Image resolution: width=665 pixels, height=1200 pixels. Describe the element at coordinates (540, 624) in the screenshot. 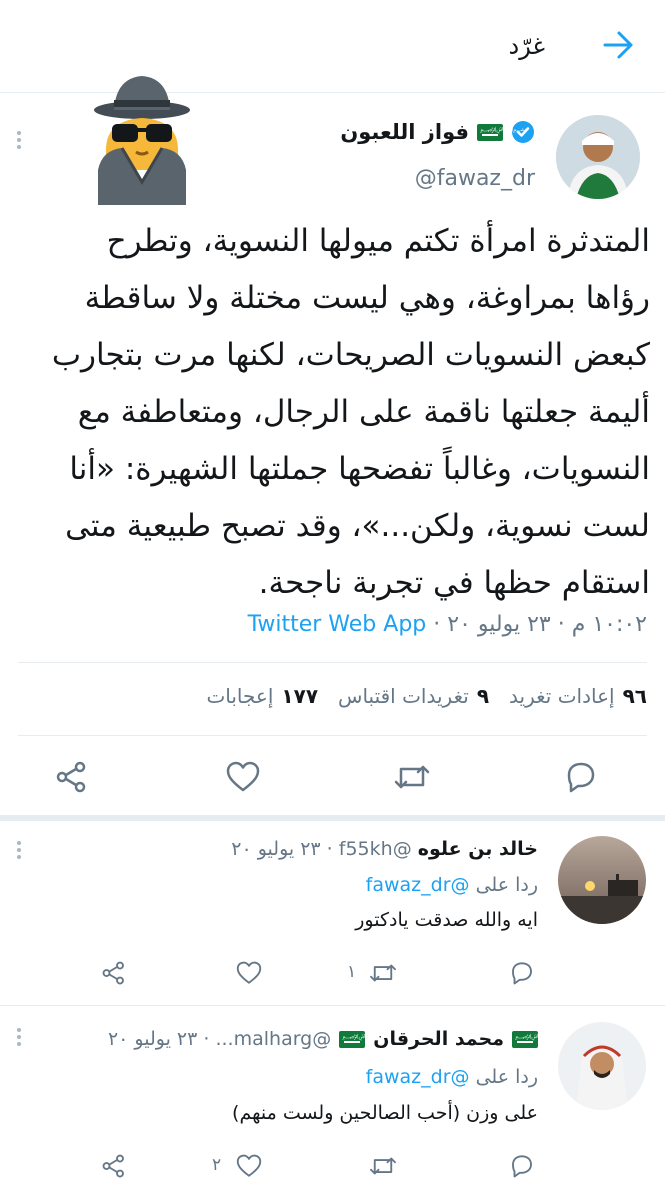

I see `tweet-timestamp: ١٠:٠٢ م · ٢٣ يوليو ٢٠ ·` at that location.